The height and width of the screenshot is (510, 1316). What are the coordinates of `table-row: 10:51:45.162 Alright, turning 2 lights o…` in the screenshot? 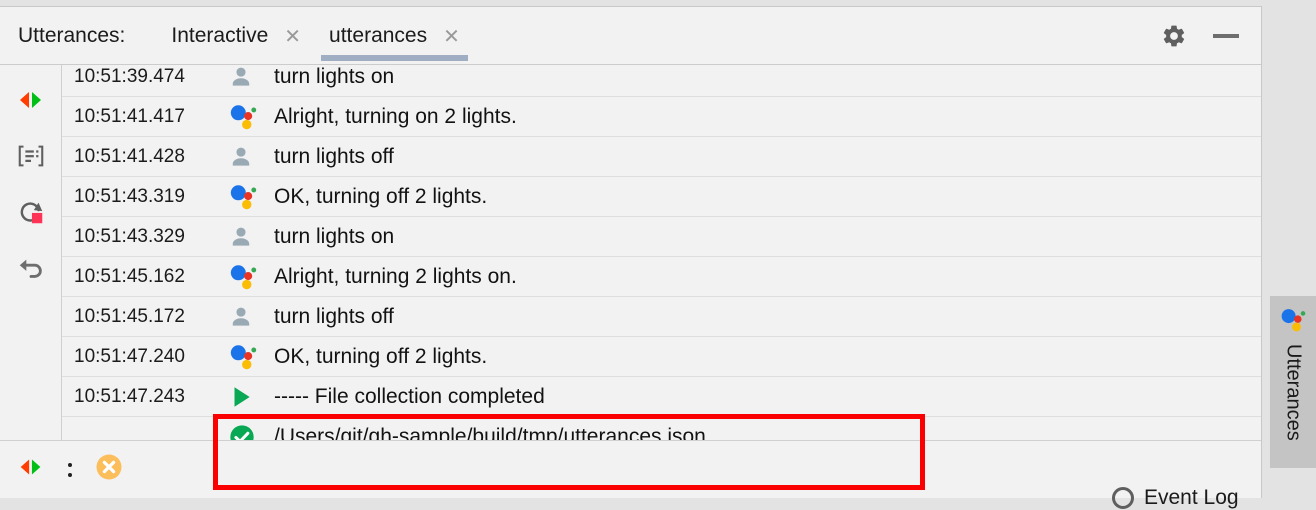 It's located at (661, 277).